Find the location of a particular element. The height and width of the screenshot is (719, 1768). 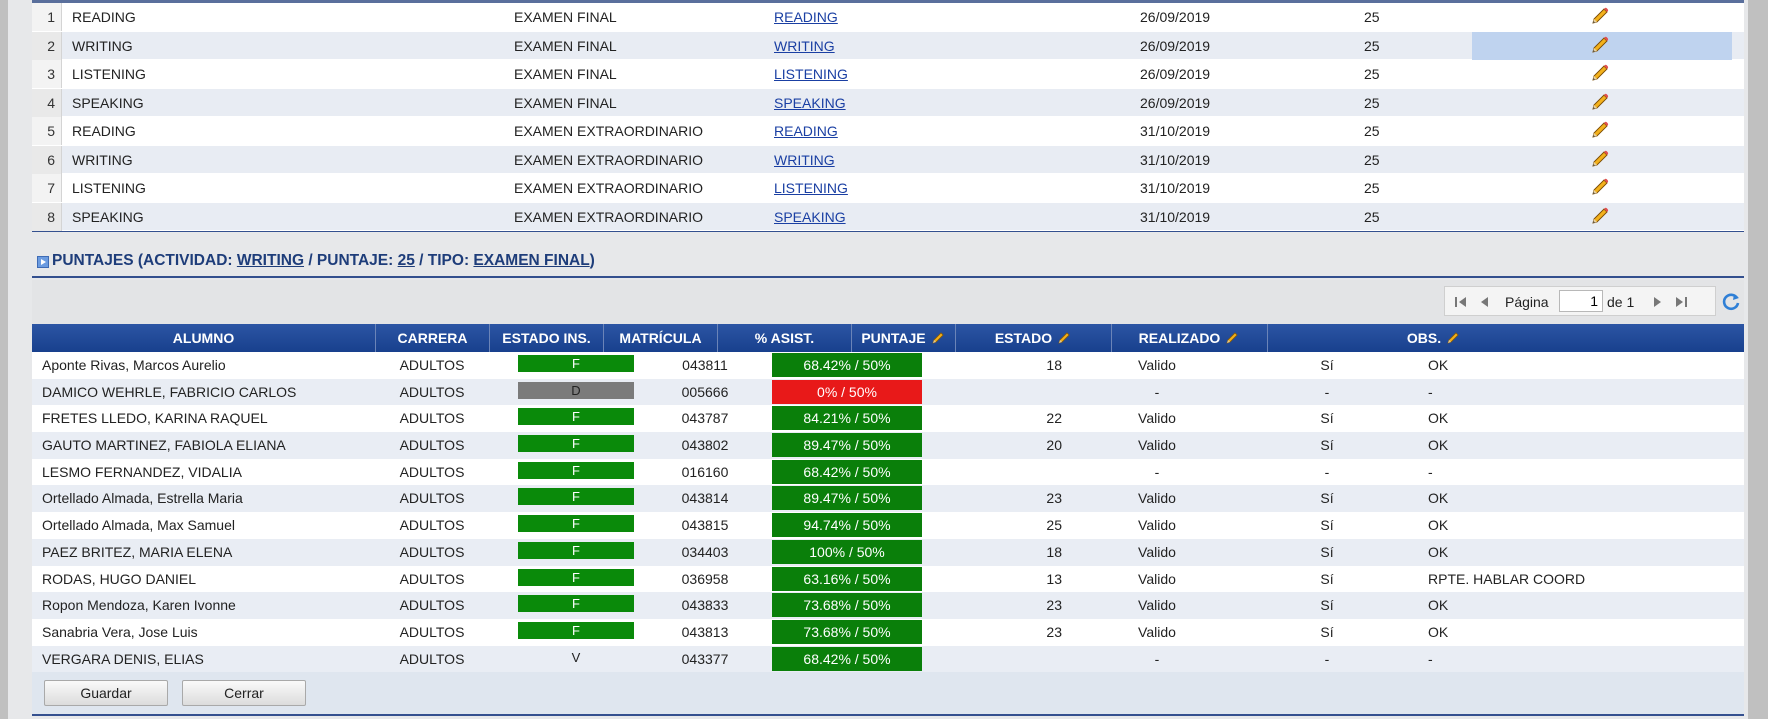

cell-puntaje: 25 is located at coordinates (997, 525).